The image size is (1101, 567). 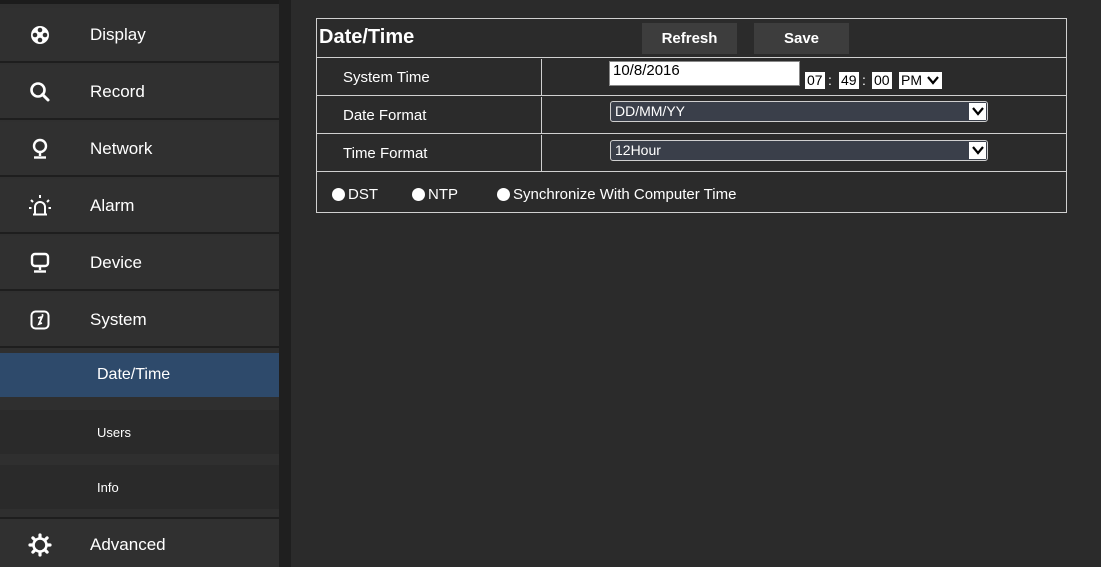 What do you see at coordinates (911, 80) in the screenshot?
I see `ampm-value: PM` at bounding box center [911, 80].